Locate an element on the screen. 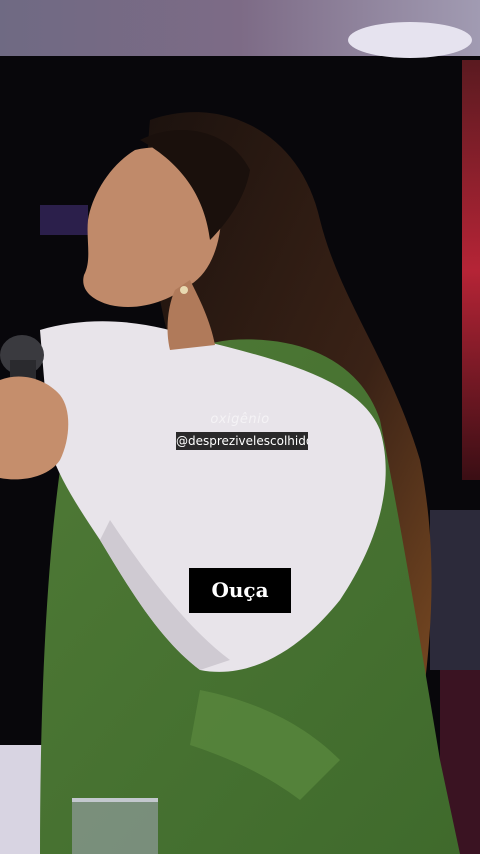 The image size is (480, 854). caption-subtitle: Ouça is located at coordinates (240, 590).